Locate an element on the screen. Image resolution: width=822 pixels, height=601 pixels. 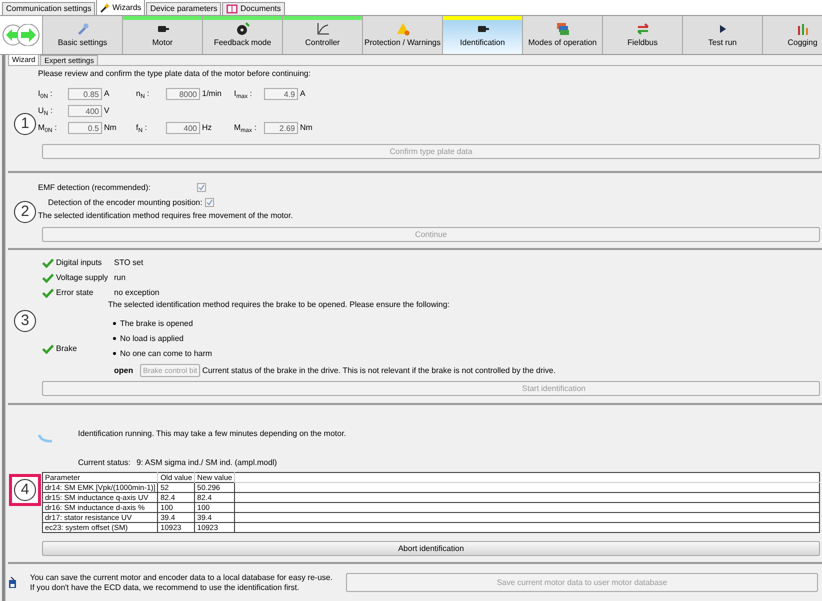
database-save-icon is located at coordinates (13, 582).